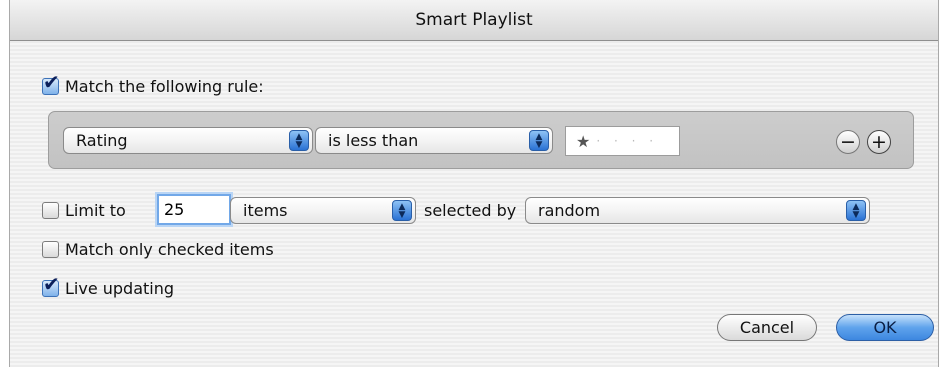  I want to click on match-rule-checkbox: ✔, so click(51, 82).